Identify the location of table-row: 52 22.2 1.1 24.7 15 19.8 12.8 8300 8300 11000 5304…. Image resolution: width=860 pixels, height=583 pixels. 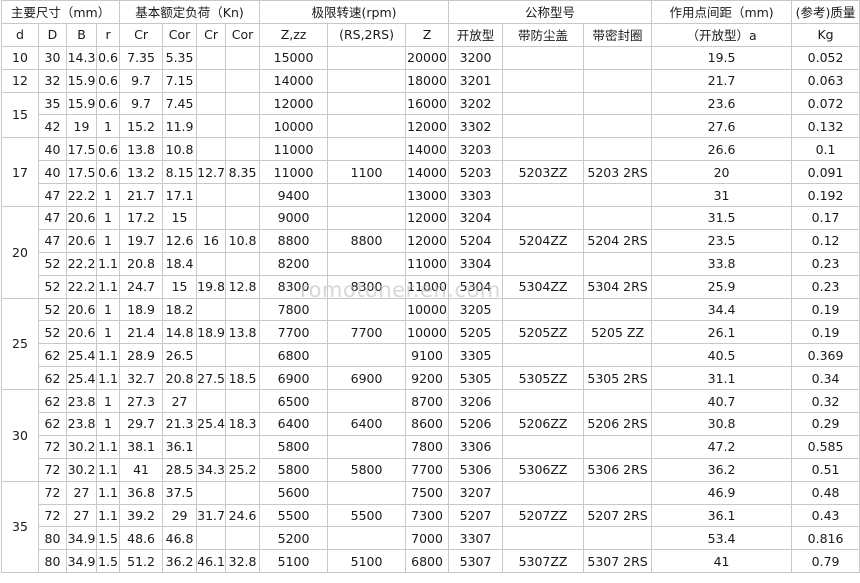
(431, 286).